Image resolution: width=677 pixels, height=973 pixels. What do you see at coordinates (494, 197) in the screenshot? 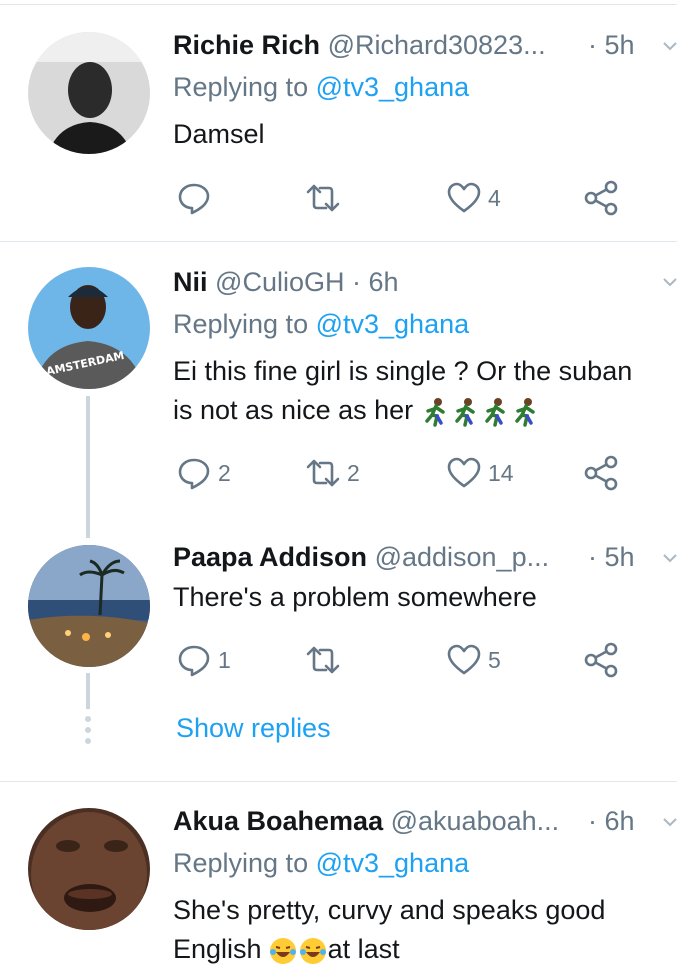
I see `like-count: 4` at bounding box center [494, 197].